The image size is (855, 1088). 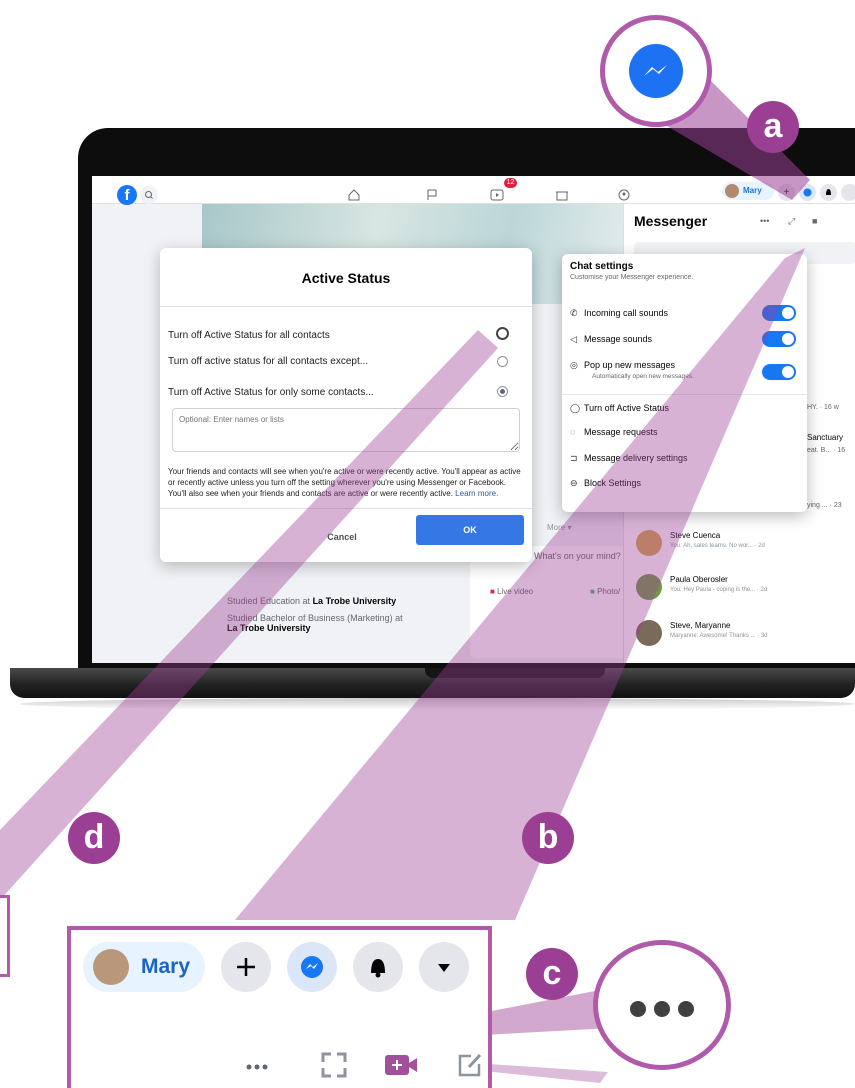 What do you see at coordinates (502, 361) in the screenshot?
I see `radio-all-except` at bounding box center [502, 361].